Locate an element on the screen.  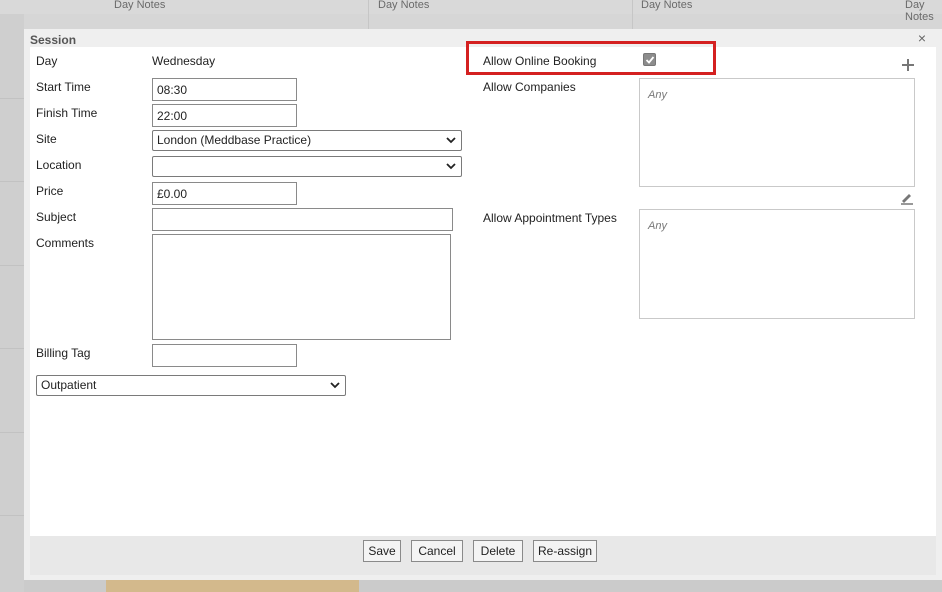
appointment-class-value: Outpatient is located at coordinates (69, 385).